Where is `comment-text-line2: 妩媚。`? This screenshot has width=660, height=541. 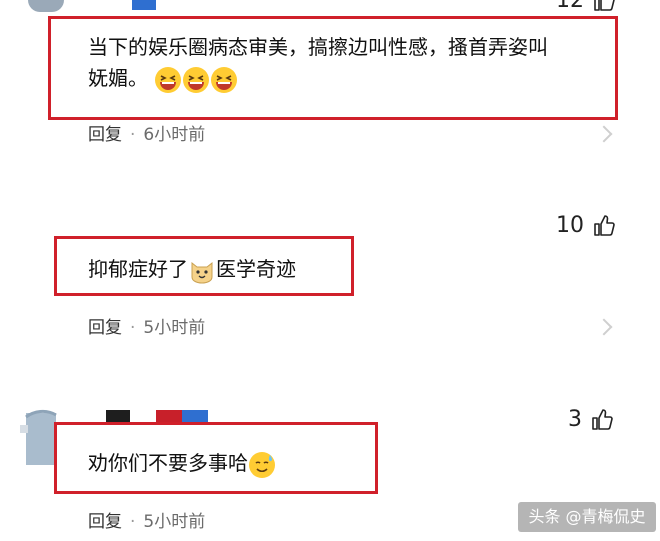 comment-text-line2: 妩媚。 is located at coordinates (163, 78).